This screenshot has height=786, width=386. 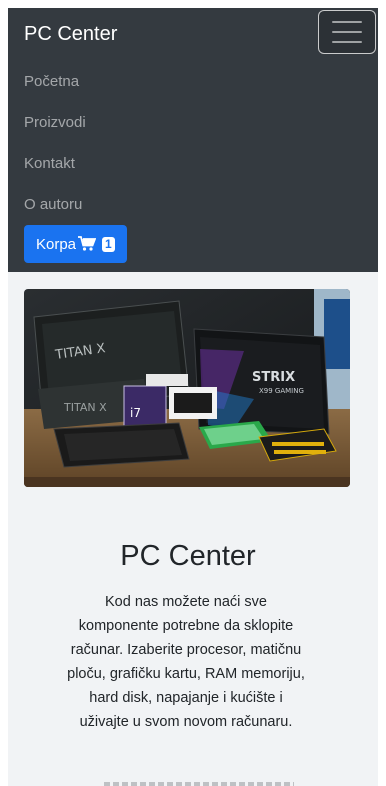 What do you see at coordinates (135, 413) in the screenshot?
I see `svg-text: i7` at bounding box center [135, 413].